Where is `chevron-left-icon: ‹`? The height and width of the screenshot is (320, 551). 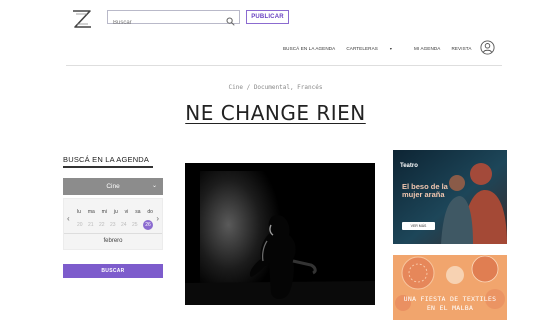
chevron-left-icon: ‹ is located at coordinates (68, 218).